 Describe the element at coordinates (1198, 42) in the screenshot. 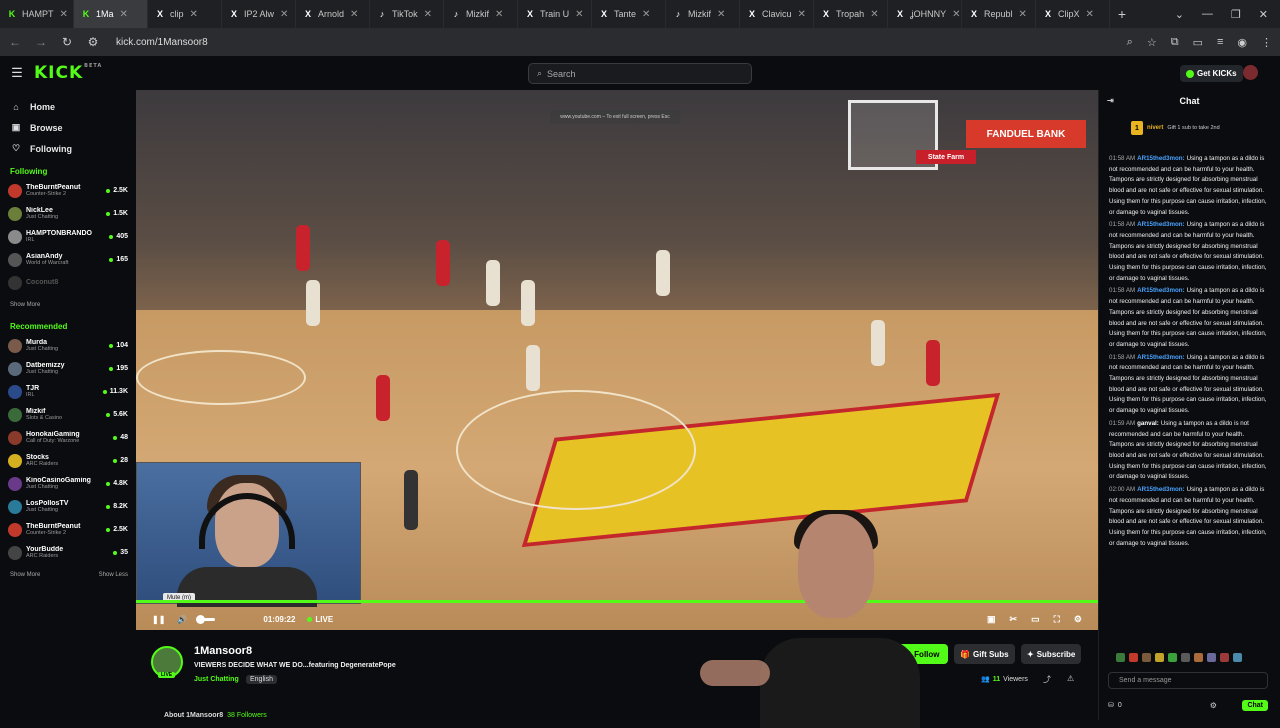

I see `cast-icon: ▭` at that location.